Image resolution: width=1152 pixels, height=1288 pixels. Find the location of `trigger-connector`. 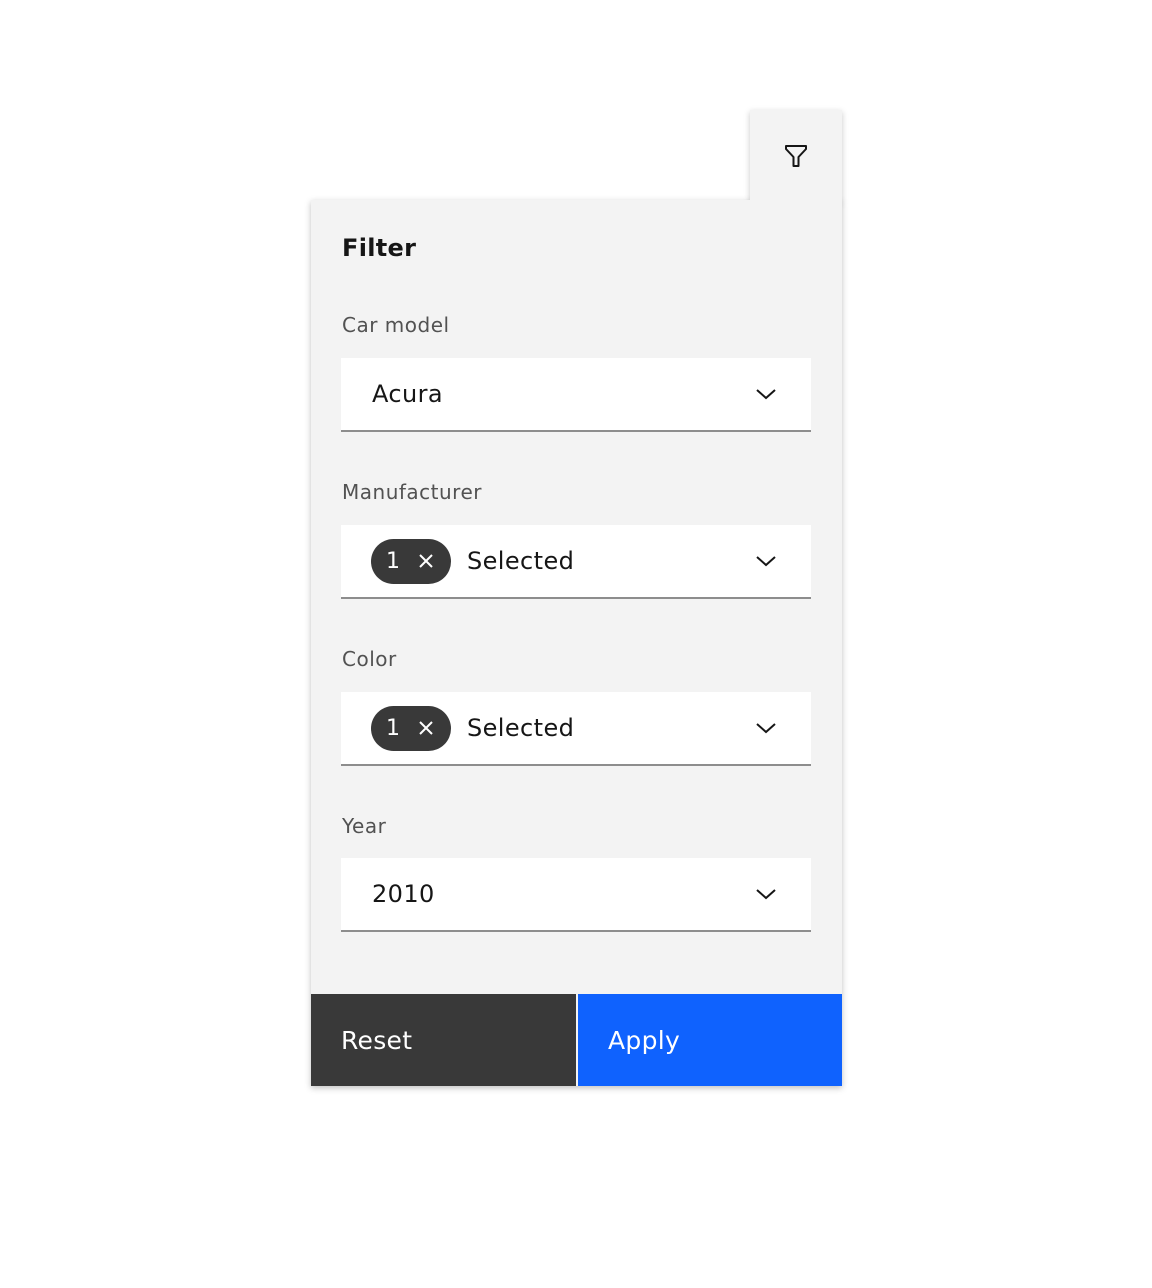

trigger-connector is located at coordinates (796, 200).